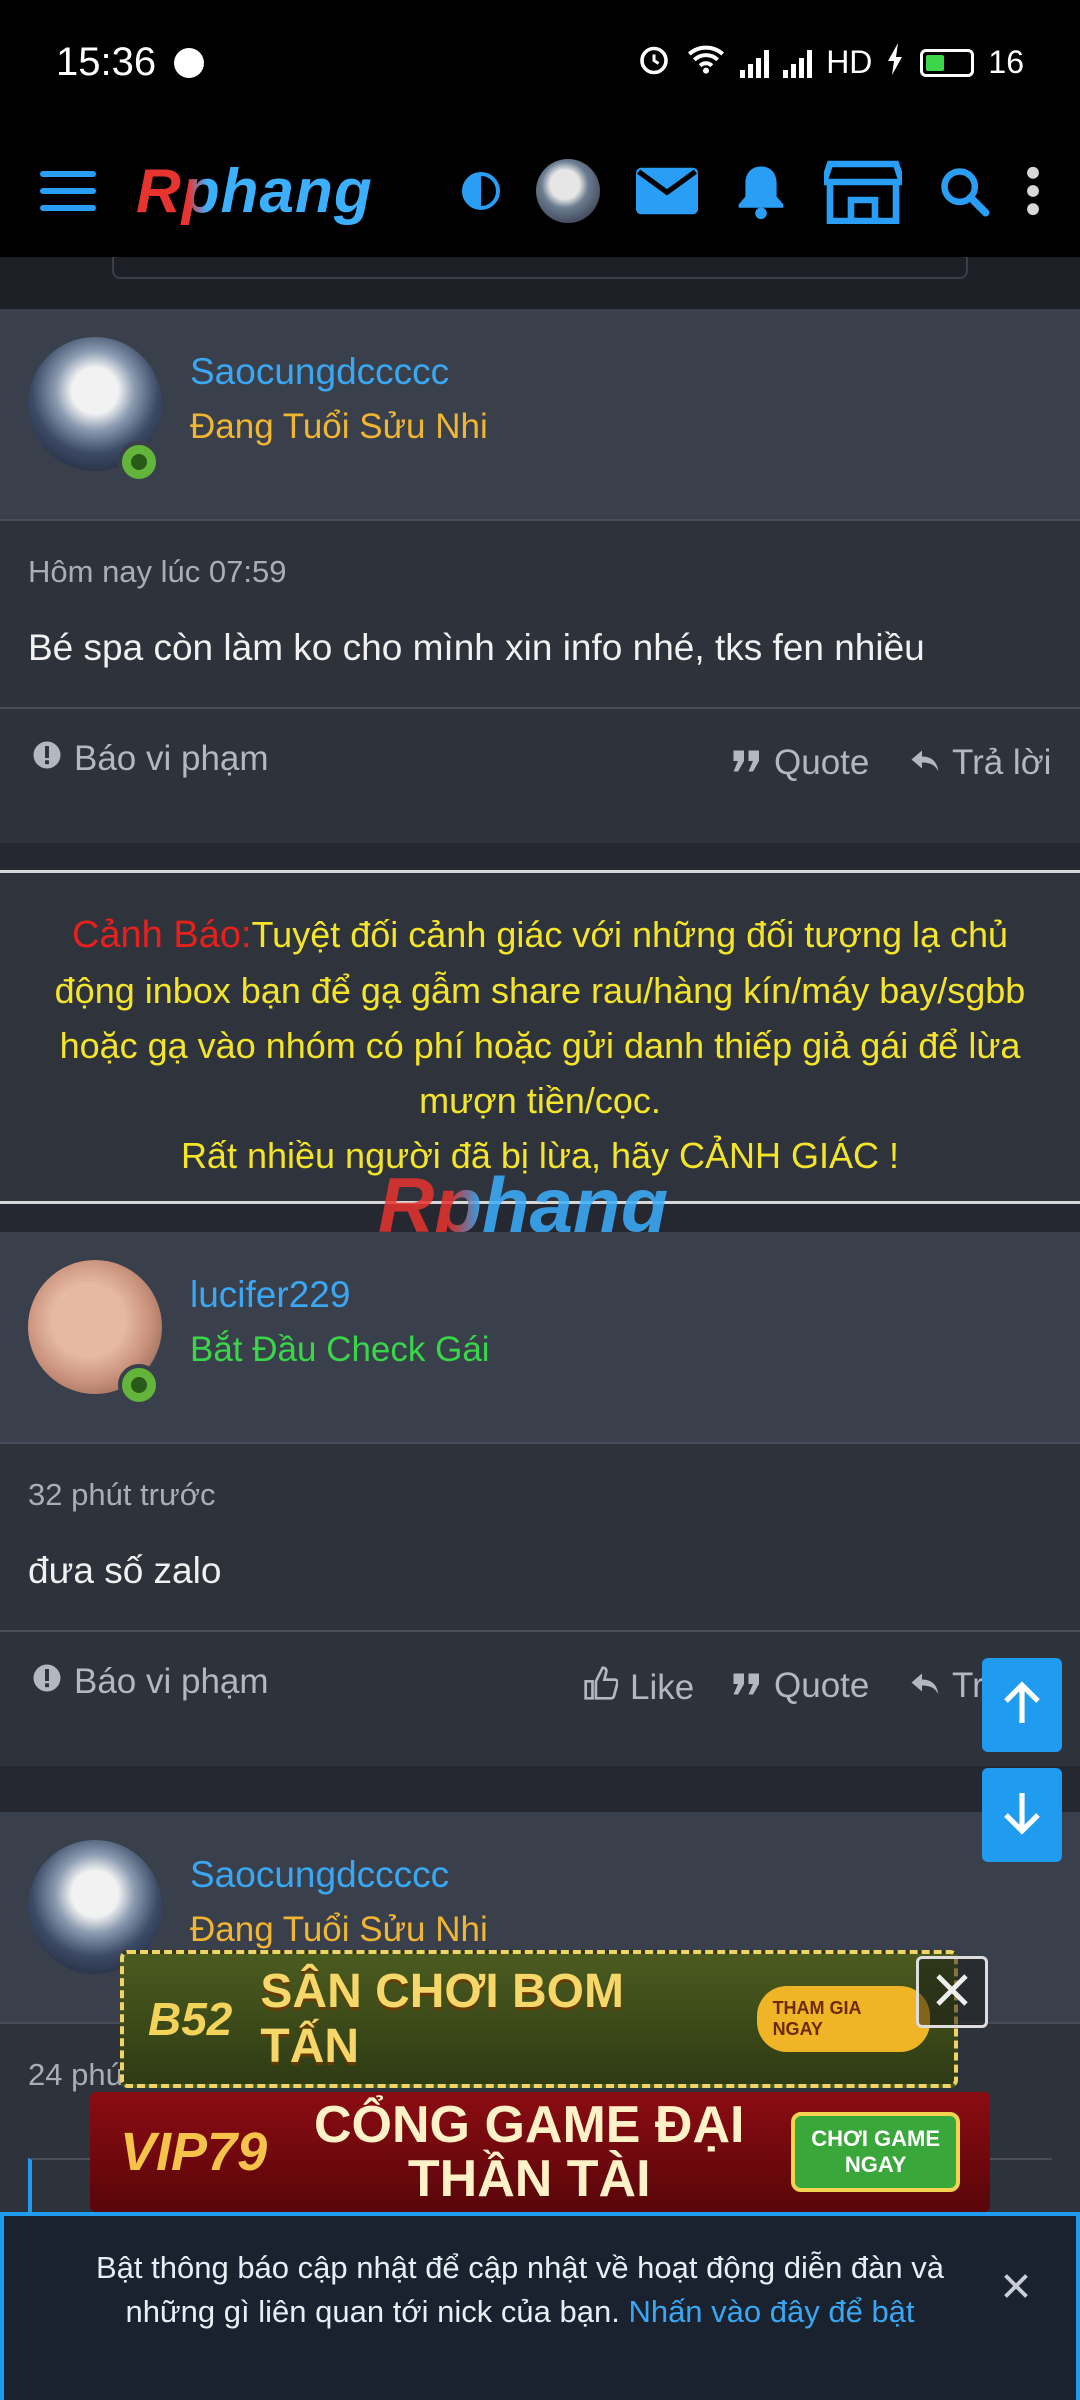 The image size is (1080, 2400). Describe the element at coordinates (540, 1702) in the screenshot. I see `post-actions: Báo vi phạm Like Quote Tr` at that location.